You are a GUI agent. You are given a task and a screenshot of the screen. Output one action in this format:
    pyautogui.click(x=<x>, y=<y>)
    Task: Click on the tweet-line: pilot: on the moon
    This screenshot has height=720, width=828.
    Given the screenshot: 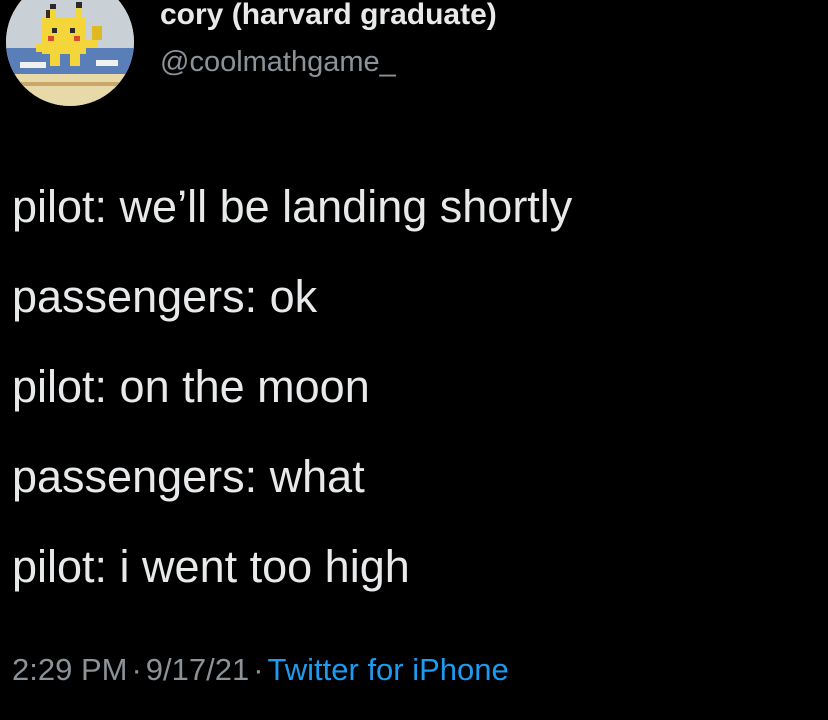 What is the action you would take?
    pyautogui.click(x=191, y=386)
    